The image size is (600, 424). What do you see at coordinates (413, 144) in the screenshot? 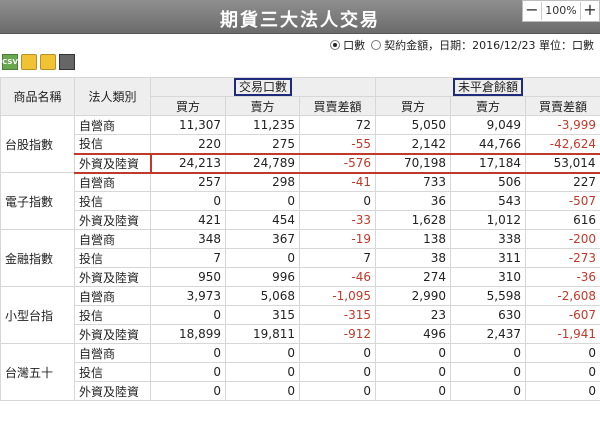
I see `value-cell: 2,142` at bounding box center [413, 144].